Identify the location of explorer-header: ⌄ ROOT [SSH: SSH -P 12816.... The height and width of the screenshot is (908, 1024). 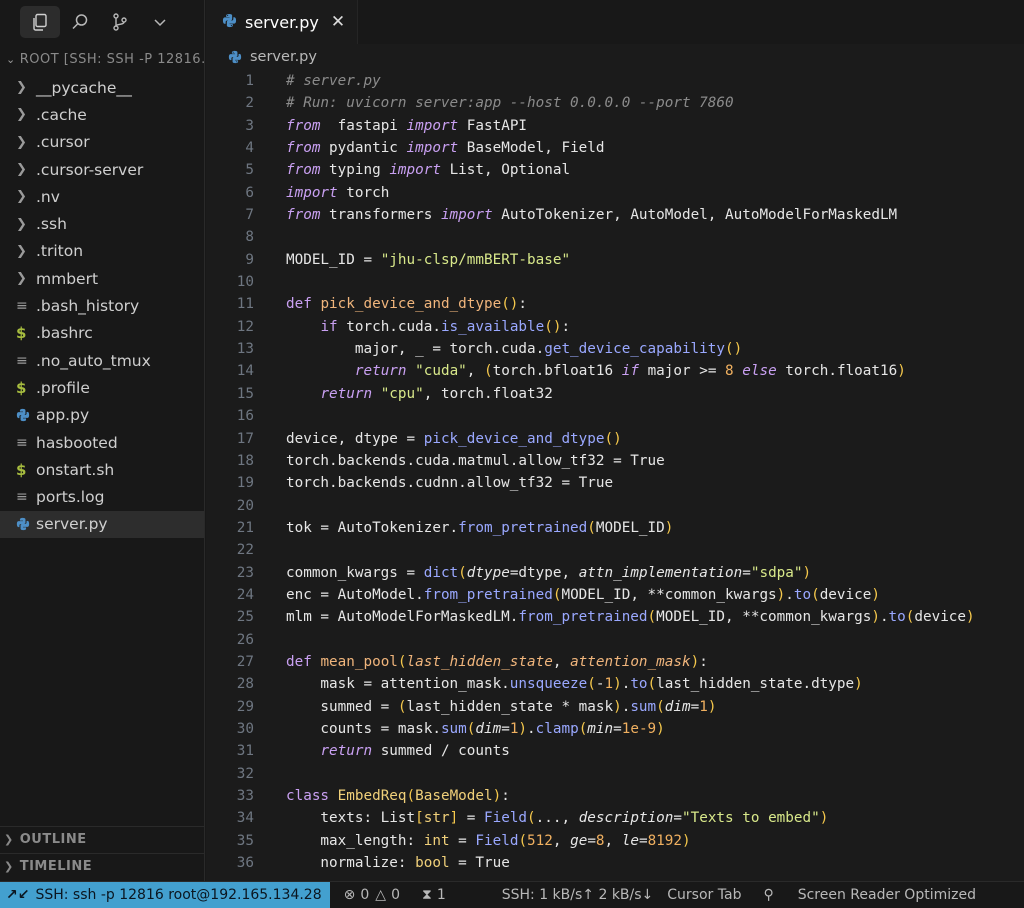
(102, 59).